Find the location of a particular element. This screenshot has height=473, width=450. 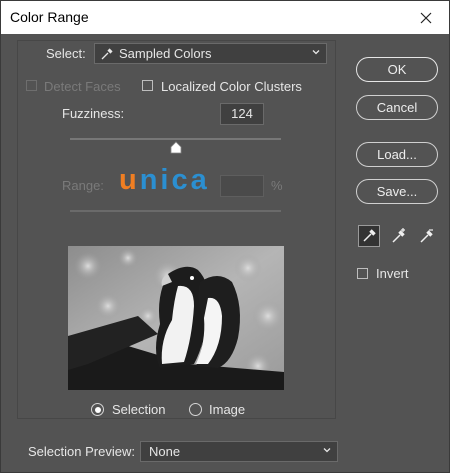

range-input is located at coordinates (242, 186).